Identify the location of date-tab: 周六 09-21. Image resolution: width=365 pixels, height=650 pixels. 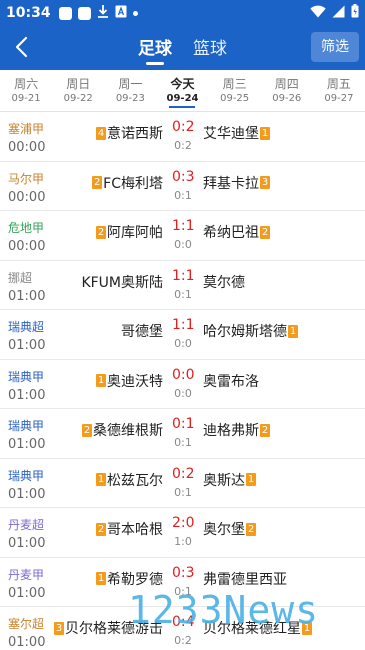
(26, 90).